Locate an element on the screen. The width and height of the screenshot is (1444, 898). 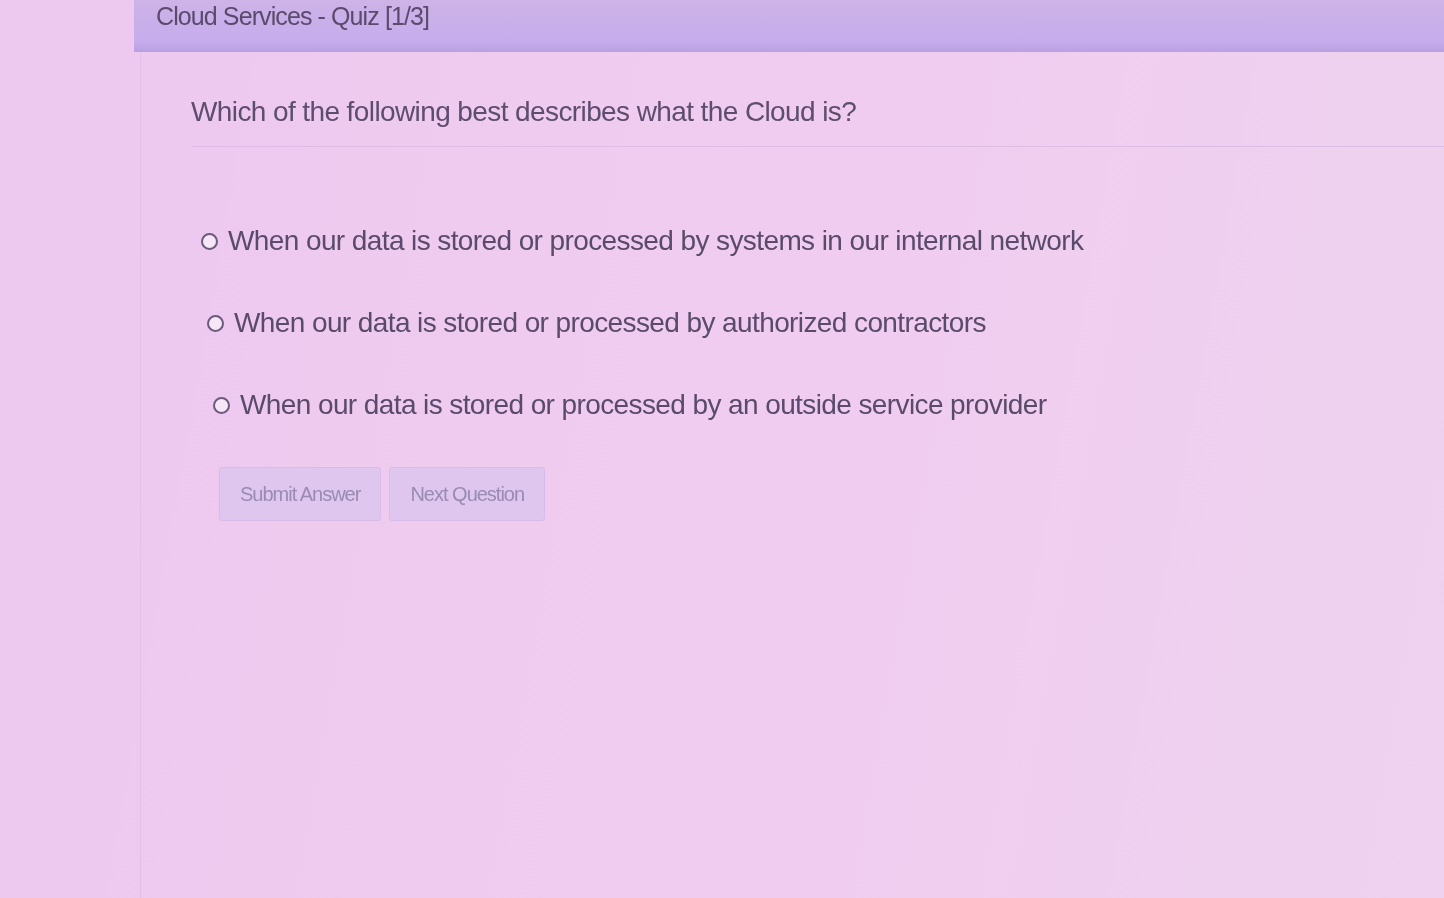
option-label: When our data is stored or processed by authorized contractors is located at coordinates (610, 323).